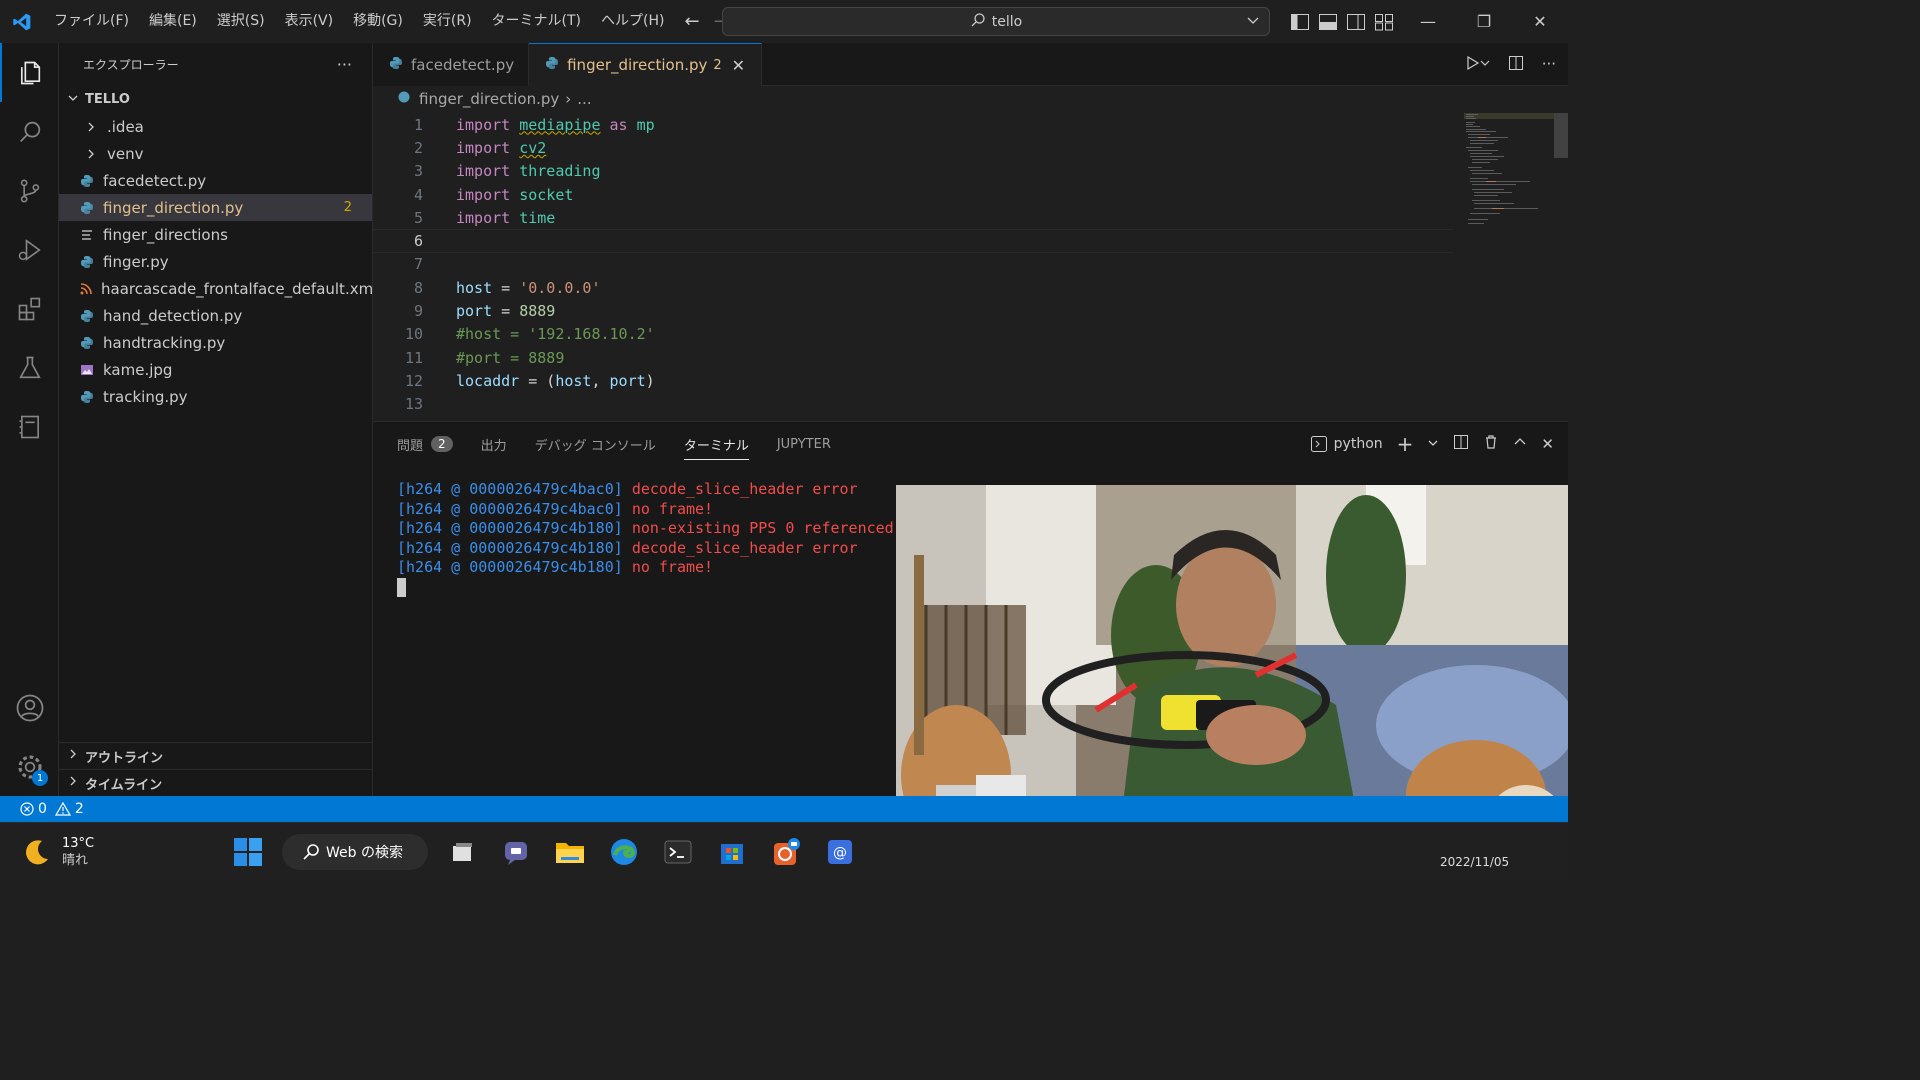  Describe the element at coordinates (29, 707) in the screenshot. I see `activity-accounts` at that location.